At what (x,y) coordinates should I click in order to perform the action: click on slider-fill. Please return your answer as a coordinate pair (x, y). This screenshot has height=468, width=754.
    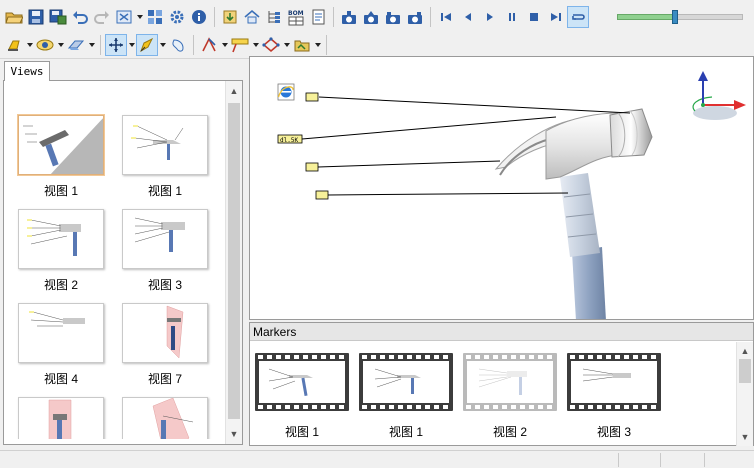
    Looking at the image, I should click on (646, 17).